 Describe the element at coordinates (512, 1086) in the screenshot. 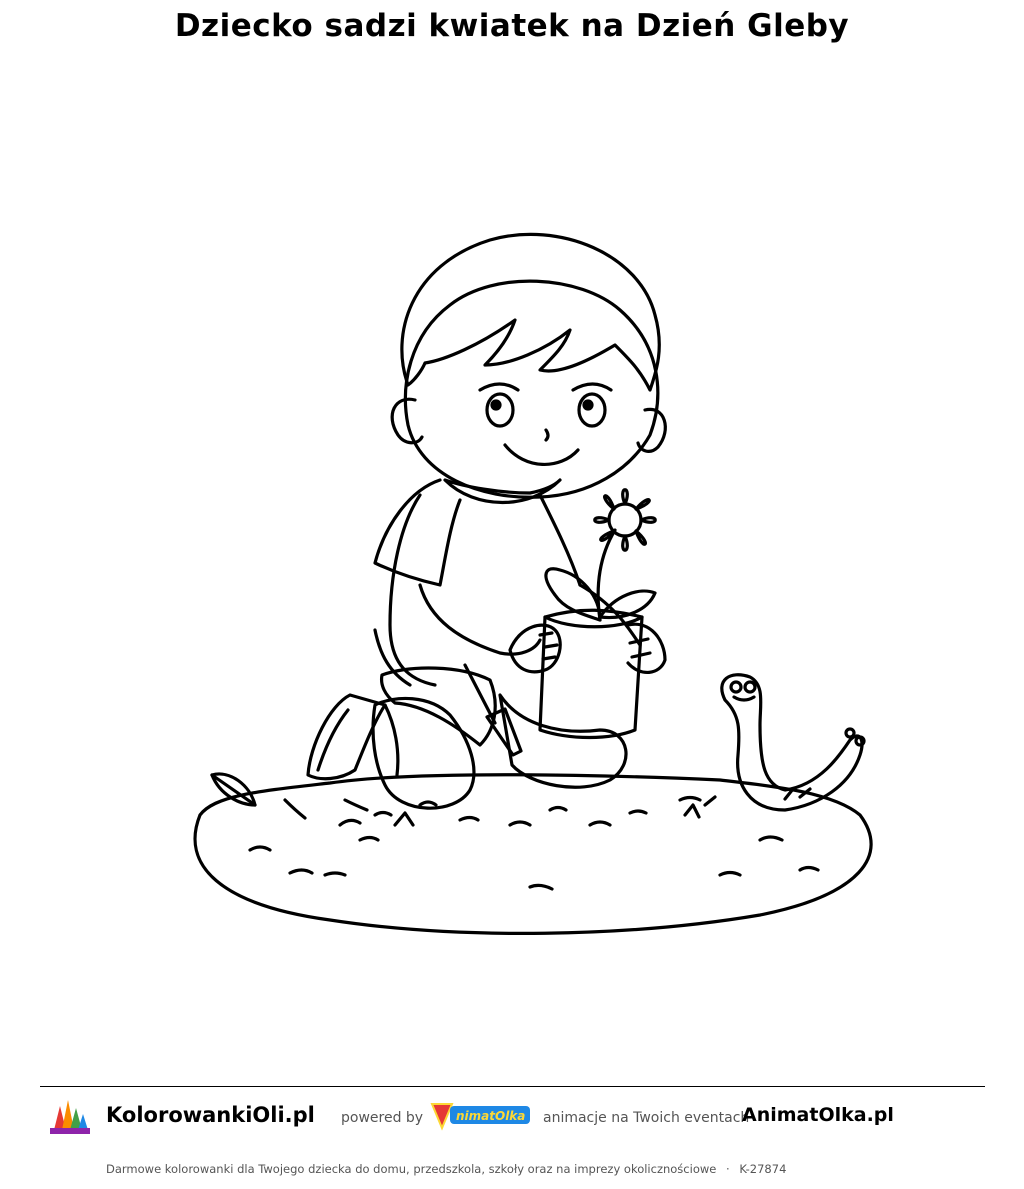

I see `footer-divider` at that location.